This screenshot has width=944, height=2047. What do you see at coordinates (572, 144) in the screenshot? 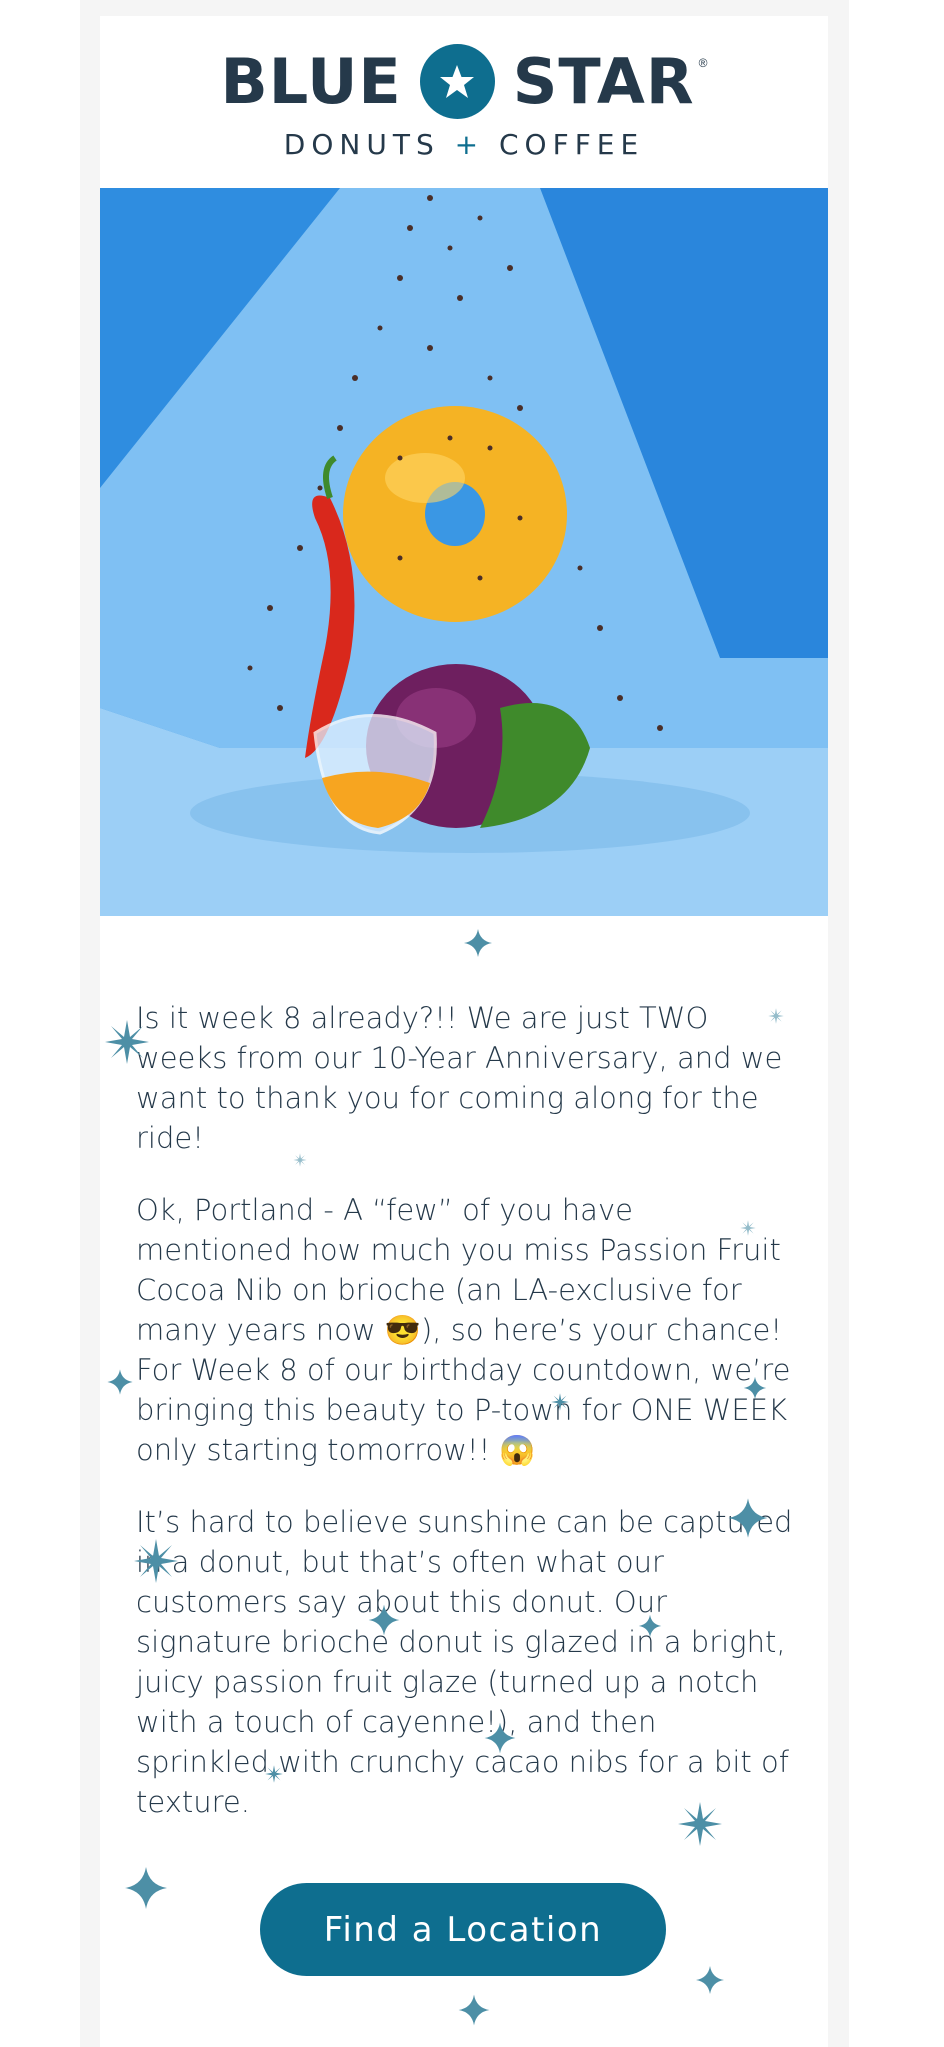
I see `tagline-coffee: COFFEE` at bounding box center [572, 144].